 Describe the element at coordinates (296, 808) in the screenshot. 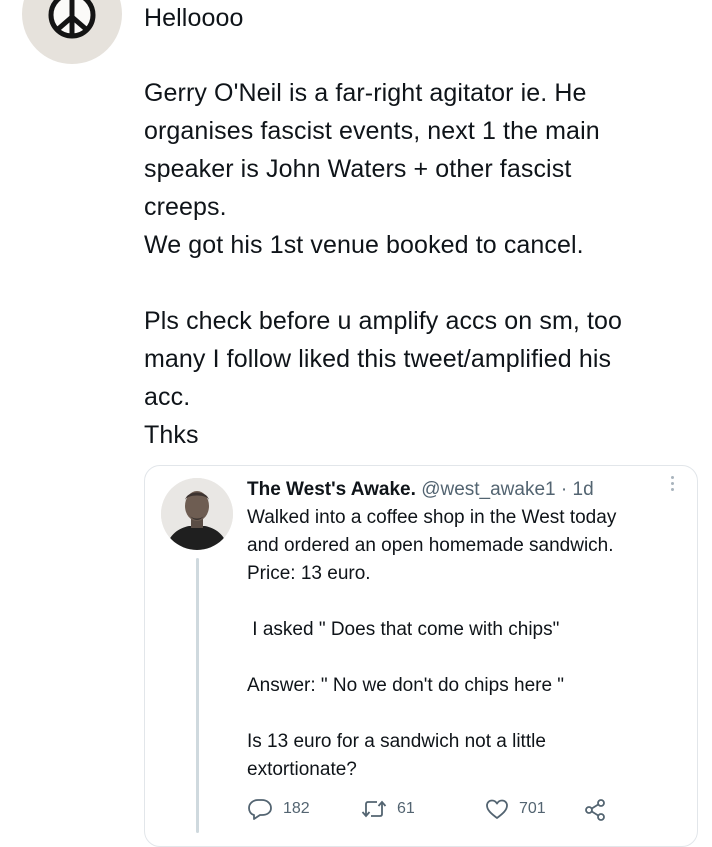

I see `reply-count: 182` at that location.